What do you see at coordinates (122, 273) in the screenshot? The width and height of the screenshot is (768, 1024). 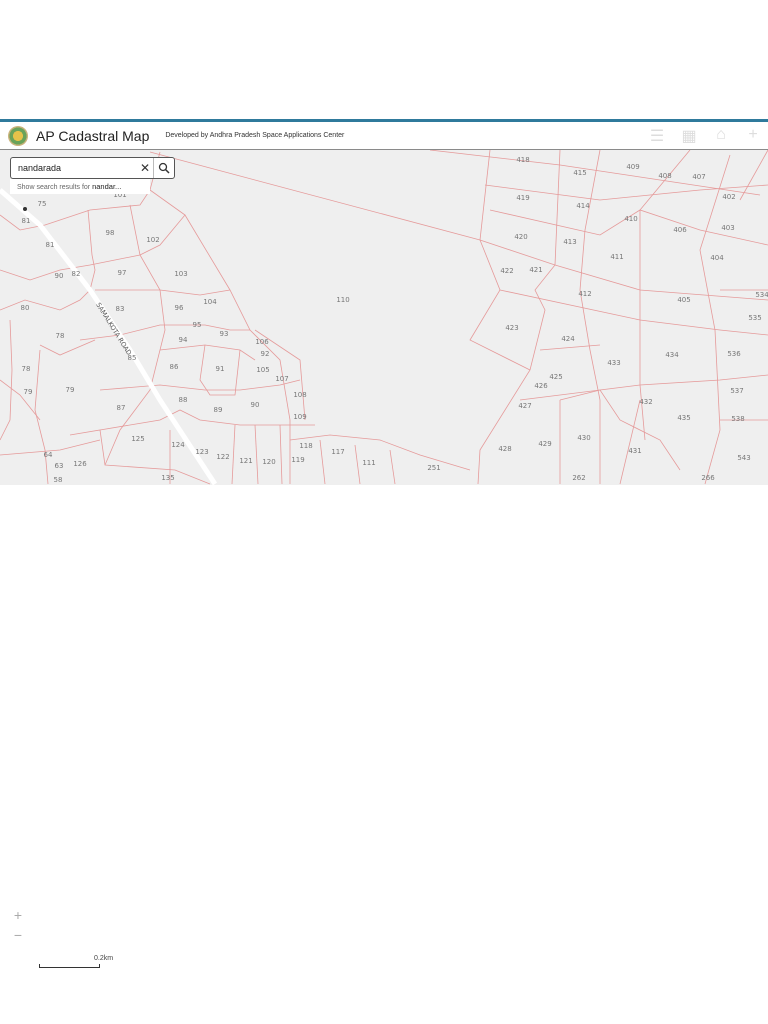 I see `parcel-label: 97` at bounding box center [122, 273].